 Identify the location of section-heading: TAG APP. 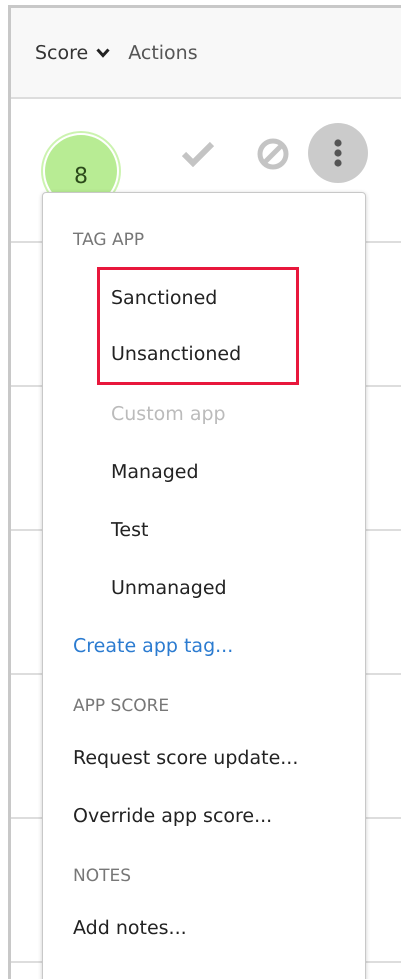
(109, 240).